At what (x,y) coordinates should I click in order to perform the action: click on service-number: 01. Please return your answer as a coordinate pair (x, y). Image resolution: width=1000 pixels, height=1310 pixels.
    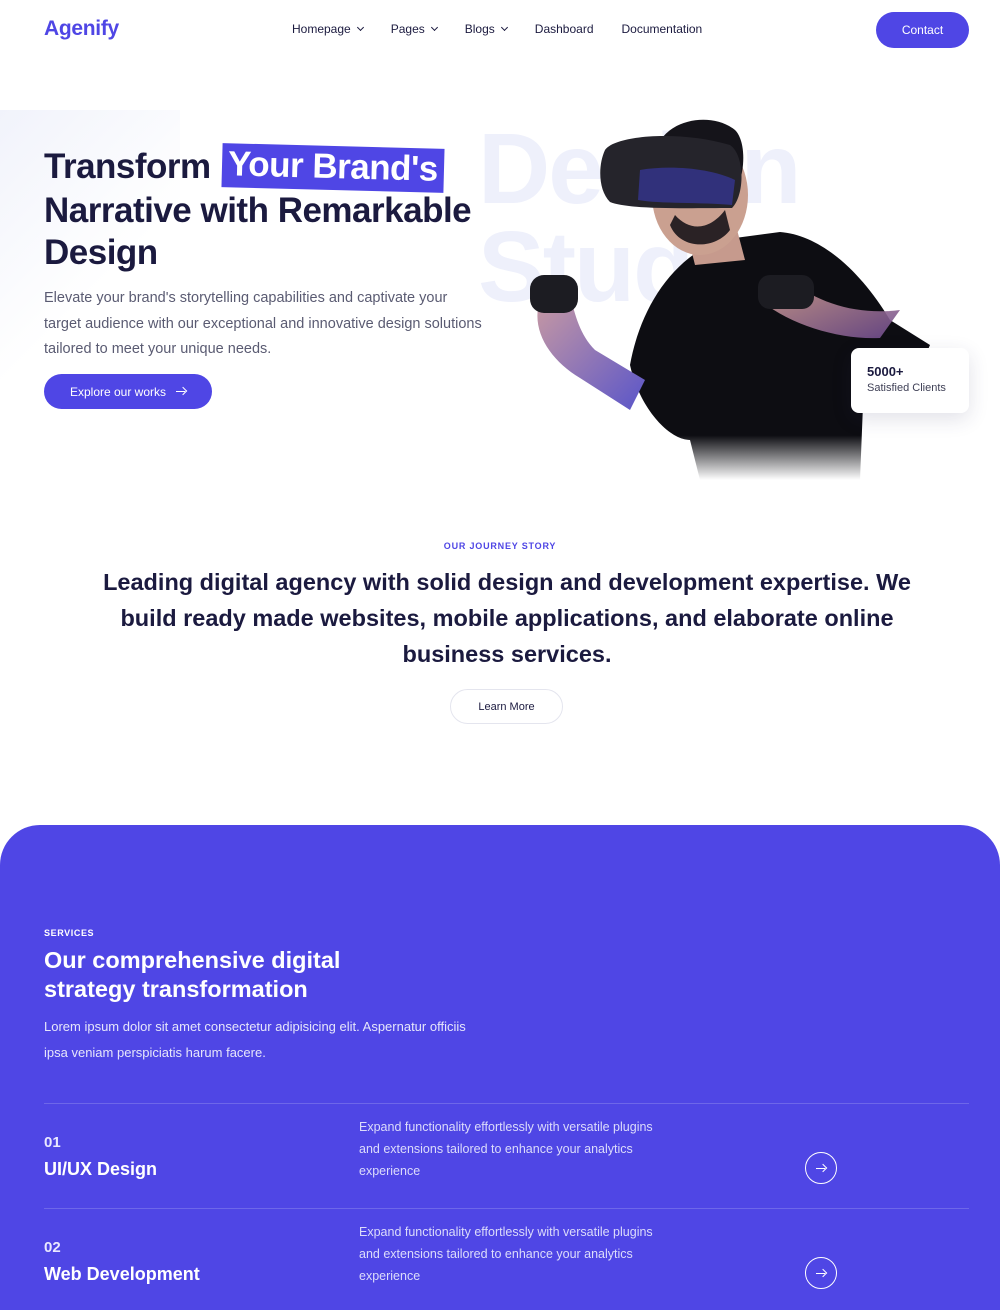
    Looking at the image, I should click on (52, 1142).